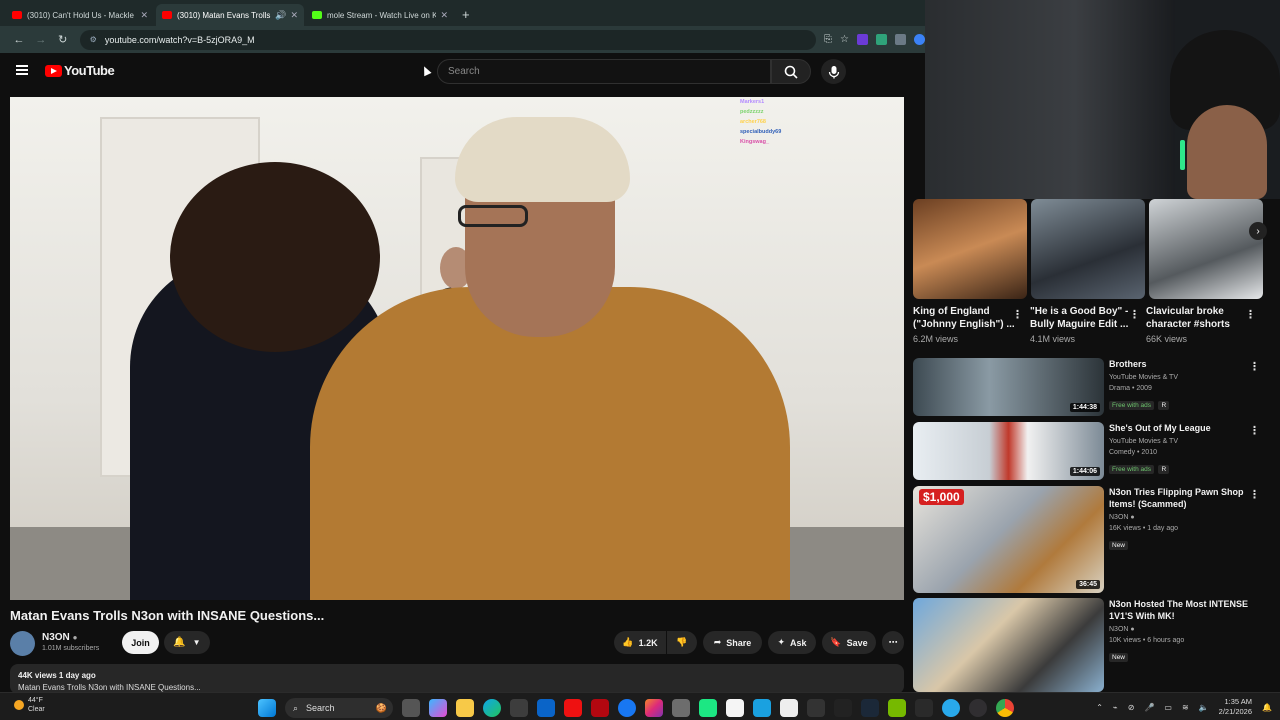 This screenshot has height=720, width=1280. Describe the element at coordinates (1008, 451) in the screenshot. I see `video-thumbnail: 1:44:06` at that location.